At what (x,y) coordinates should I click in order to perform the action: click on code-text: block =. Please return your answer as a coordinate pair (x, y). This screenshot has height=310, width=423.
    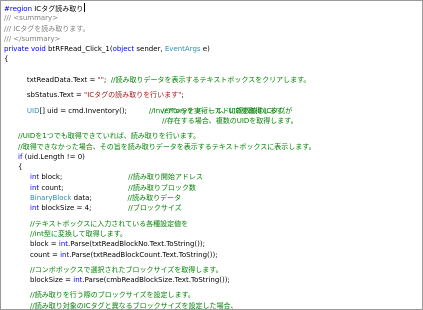
    Looking at the image, I should click on (44, 244).